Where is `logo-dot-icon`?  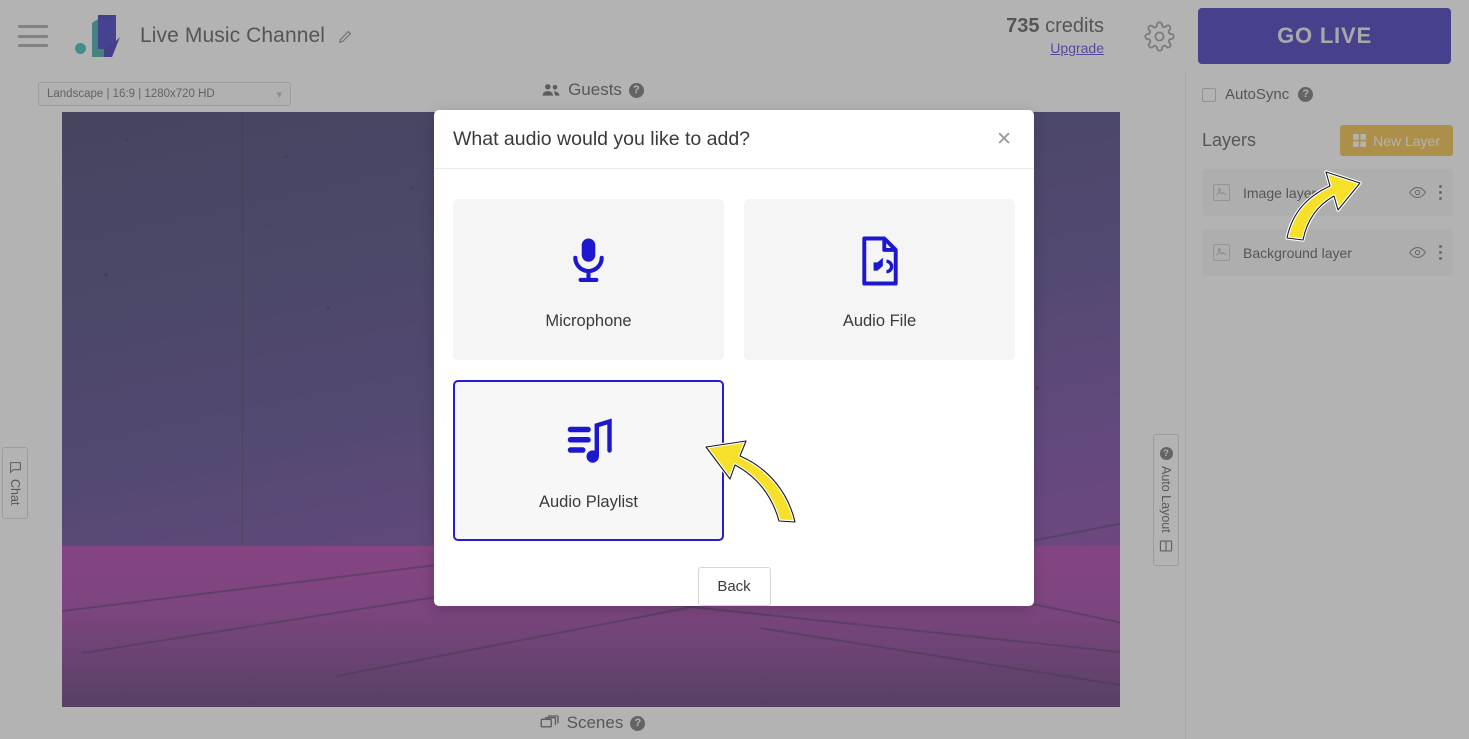 logo-dot-icon is located at coordinates (80, 48).